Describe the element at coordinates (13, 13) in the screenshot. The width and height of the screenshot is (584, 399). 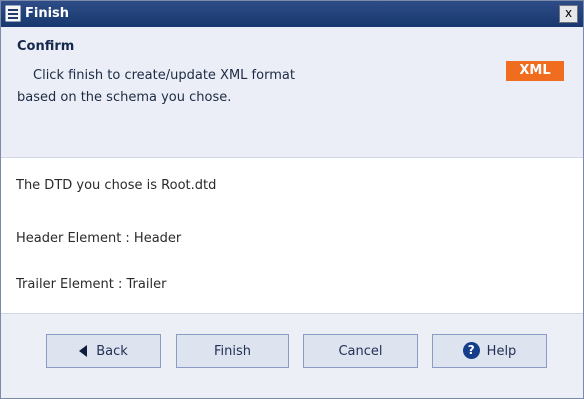
I see `app-document-icon` at that location.